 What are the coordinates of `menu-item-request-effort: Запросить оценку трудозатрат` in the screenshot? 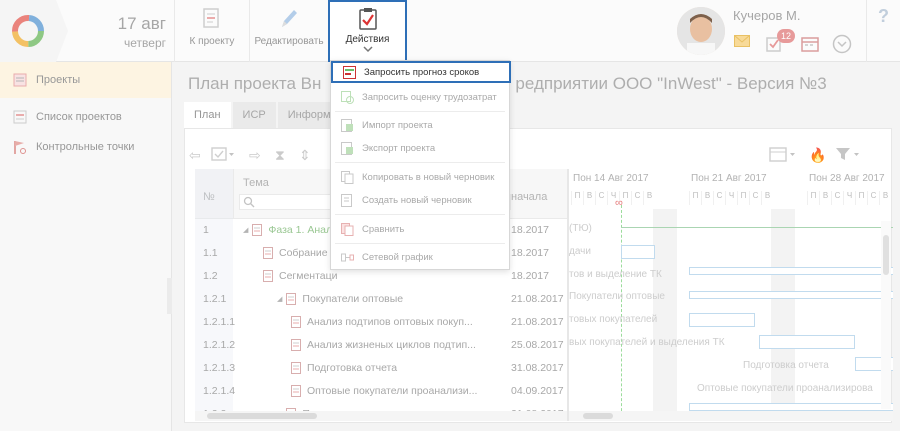 It's located at (420, 97).